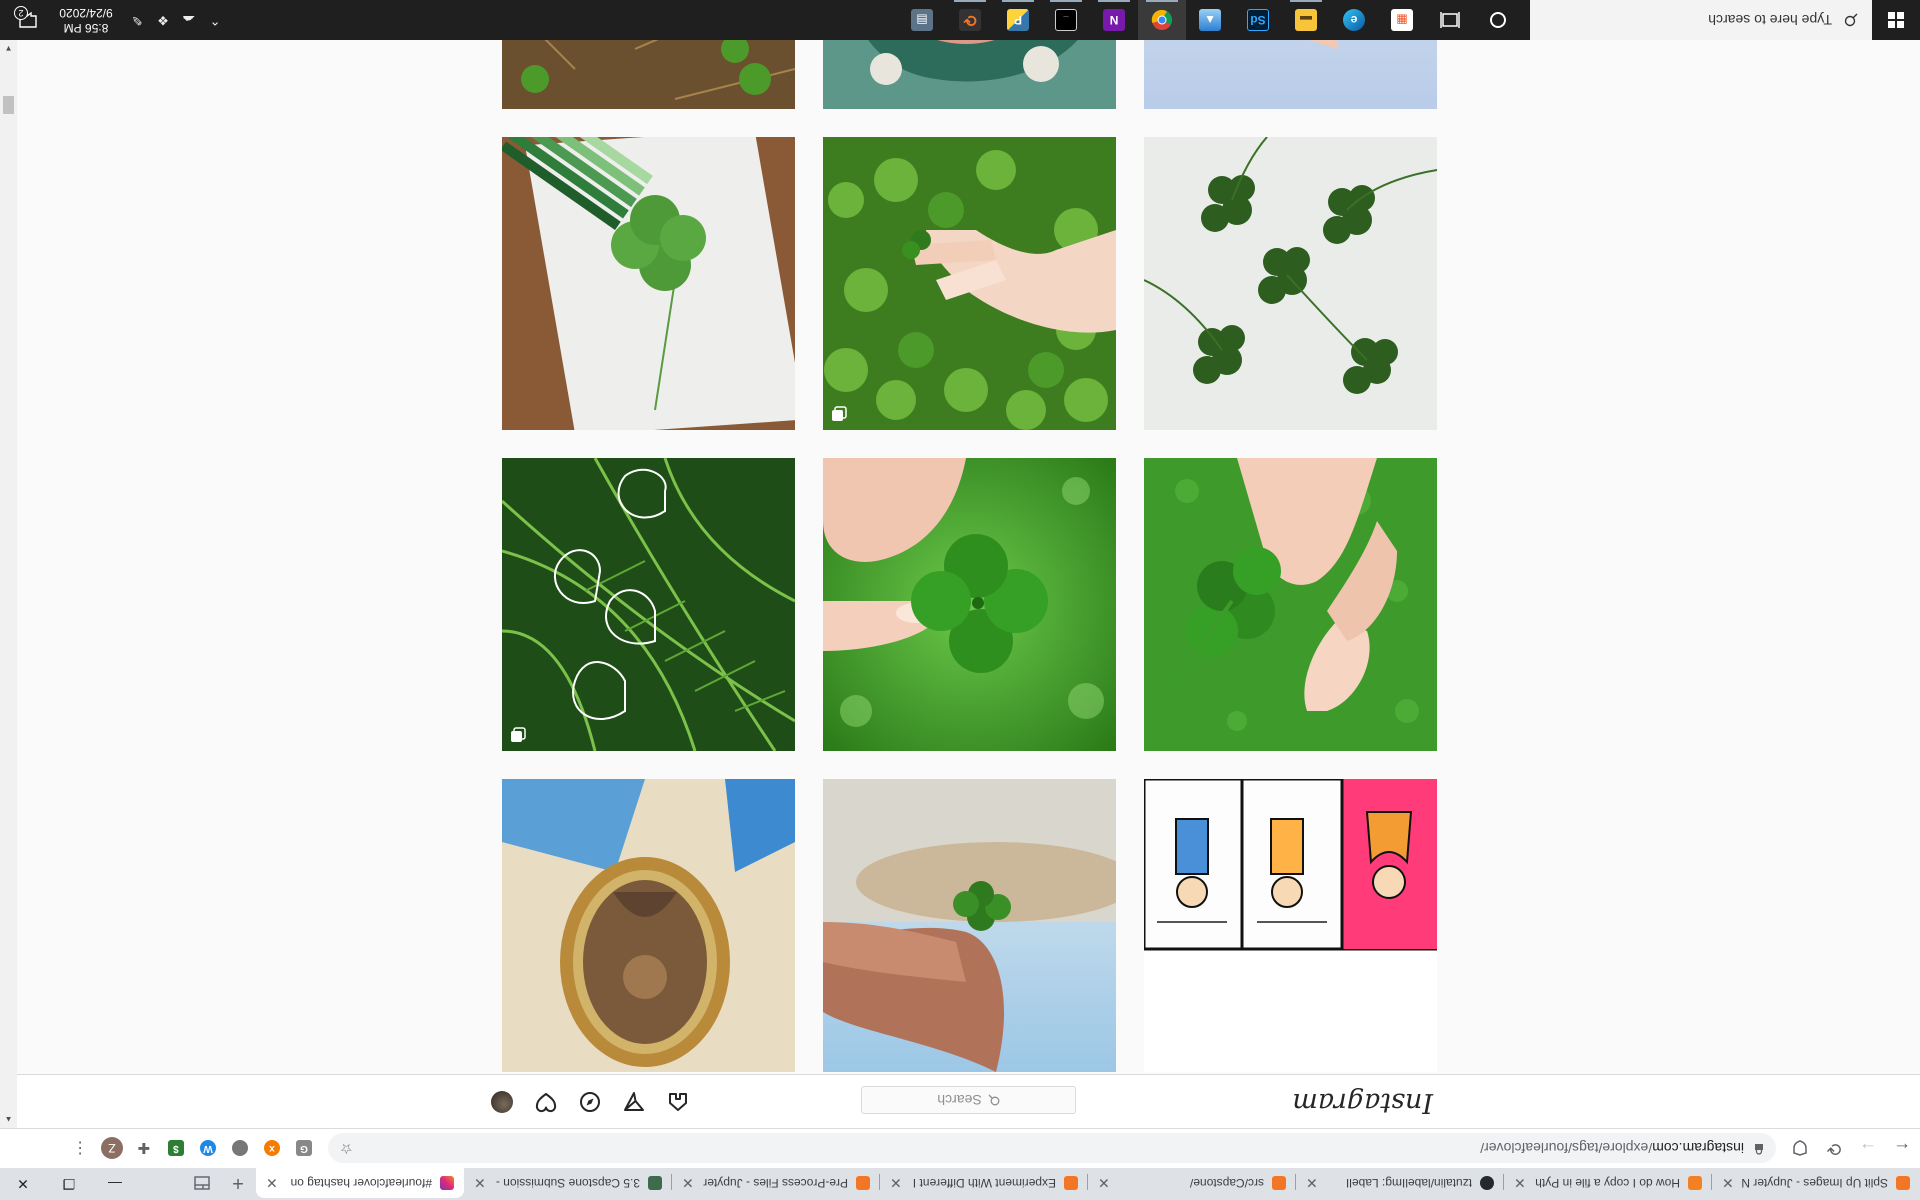 This screenshot has height=1200, width=1920. I want to click on cloud-icon: ☁, so click(189, 20).